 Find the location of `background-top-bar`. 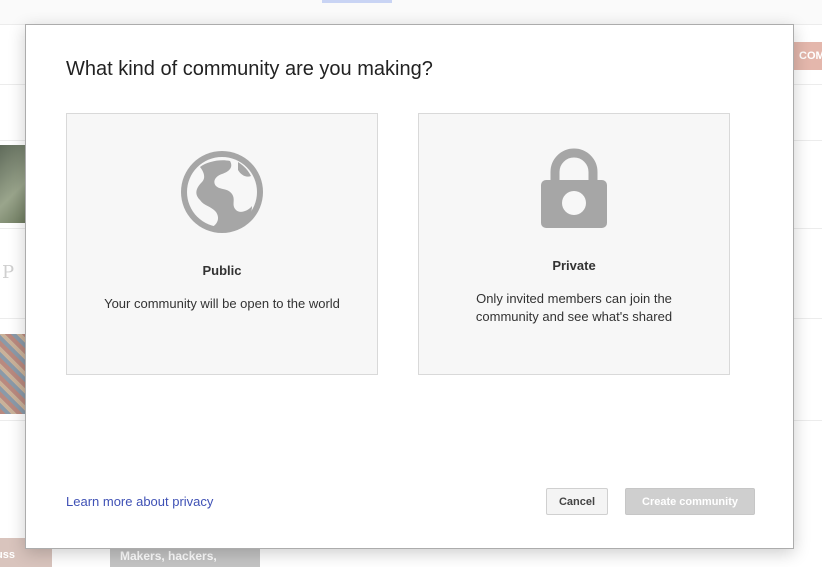

background-top-bar is located at coordinates (411, 12).